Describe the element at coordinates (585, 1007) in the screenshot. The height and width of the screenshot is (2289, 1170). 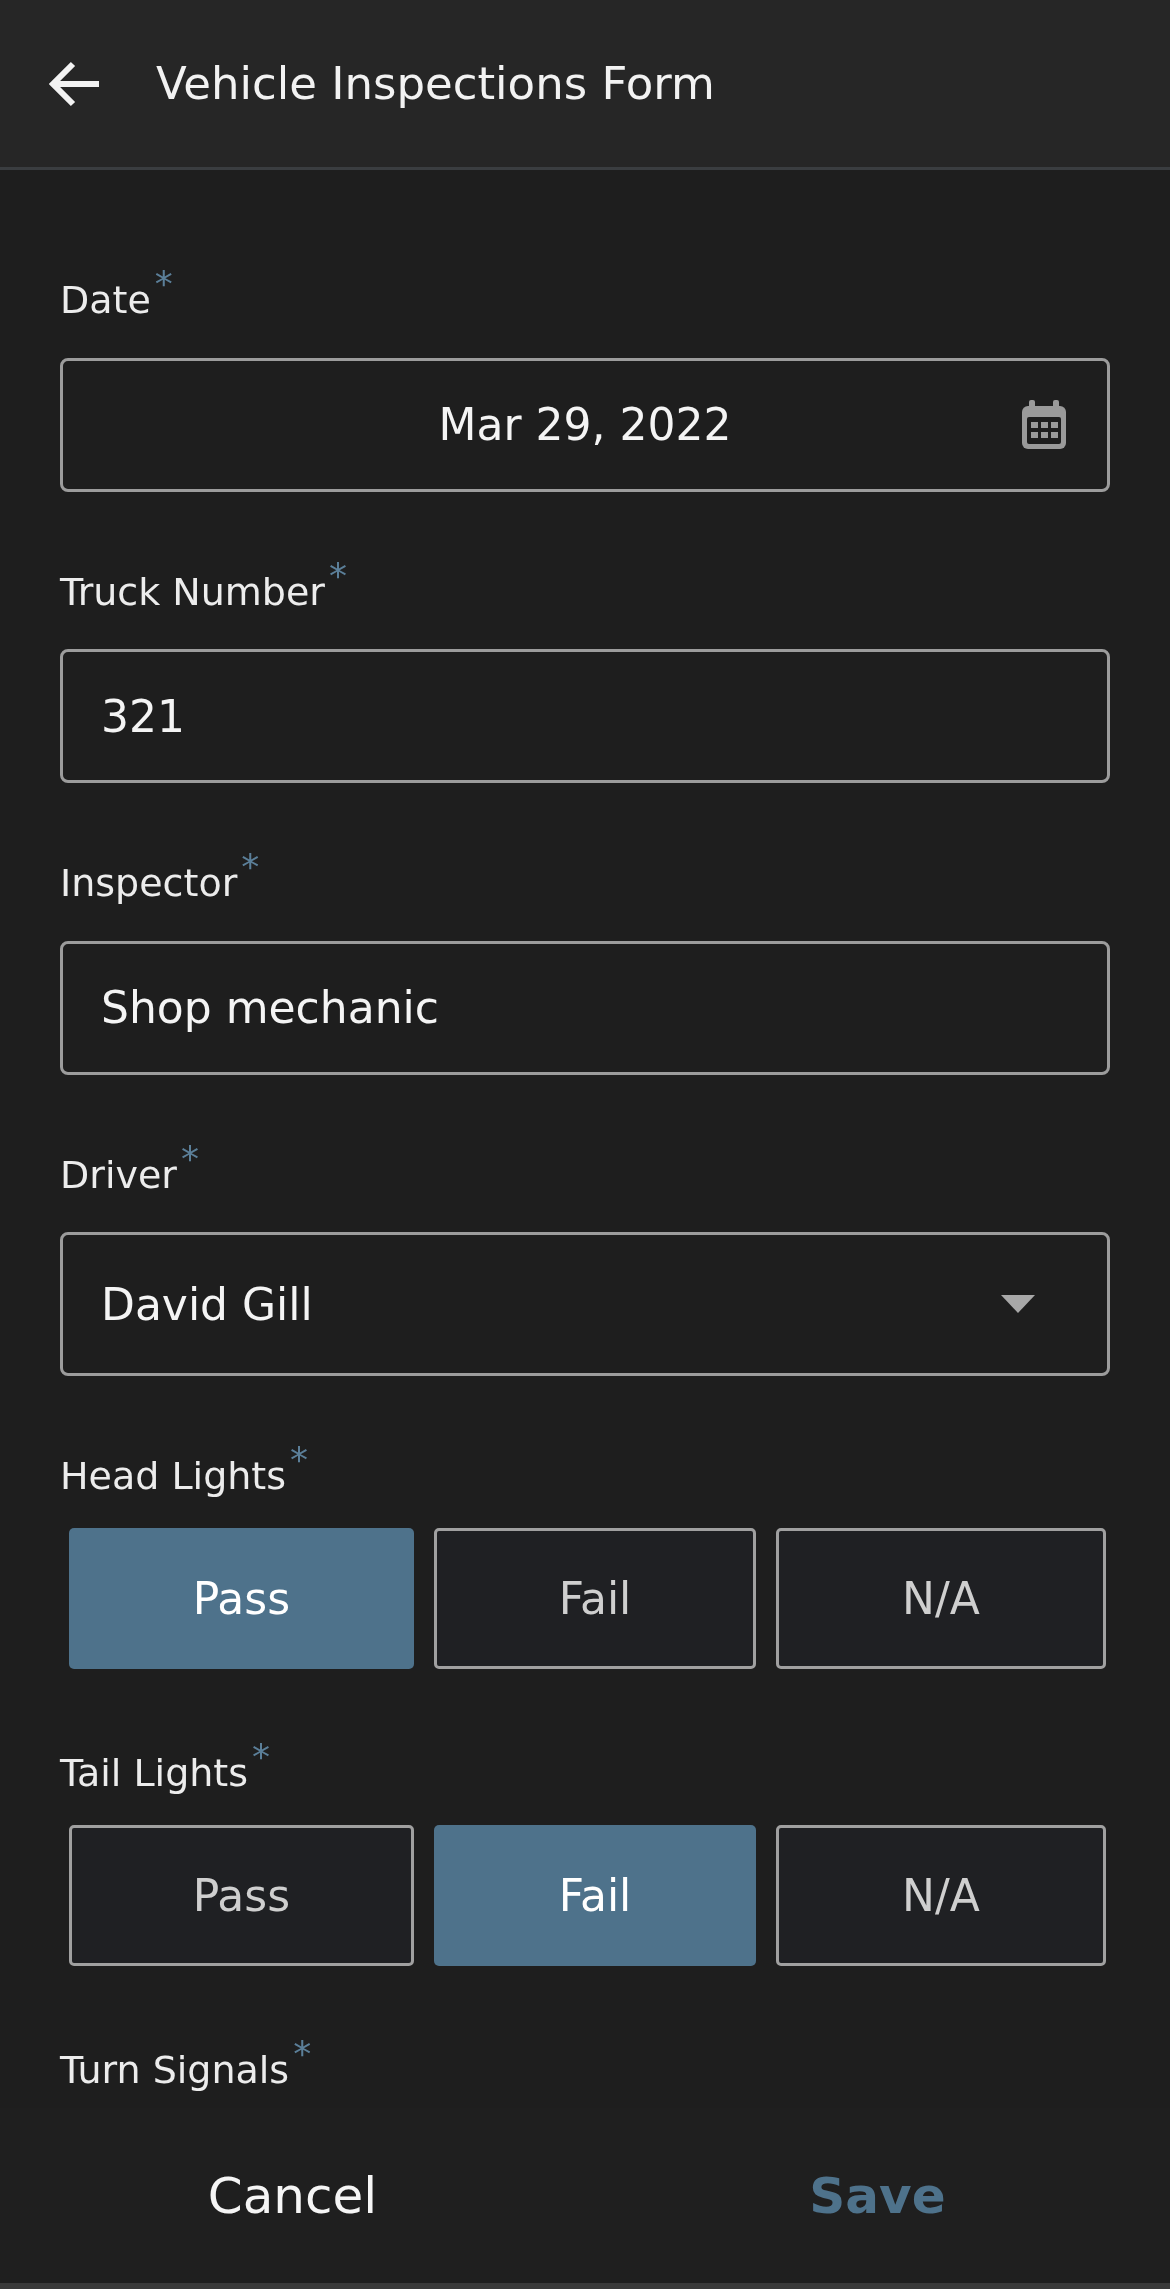
I see `text-field: Shop mechanic` at that location.